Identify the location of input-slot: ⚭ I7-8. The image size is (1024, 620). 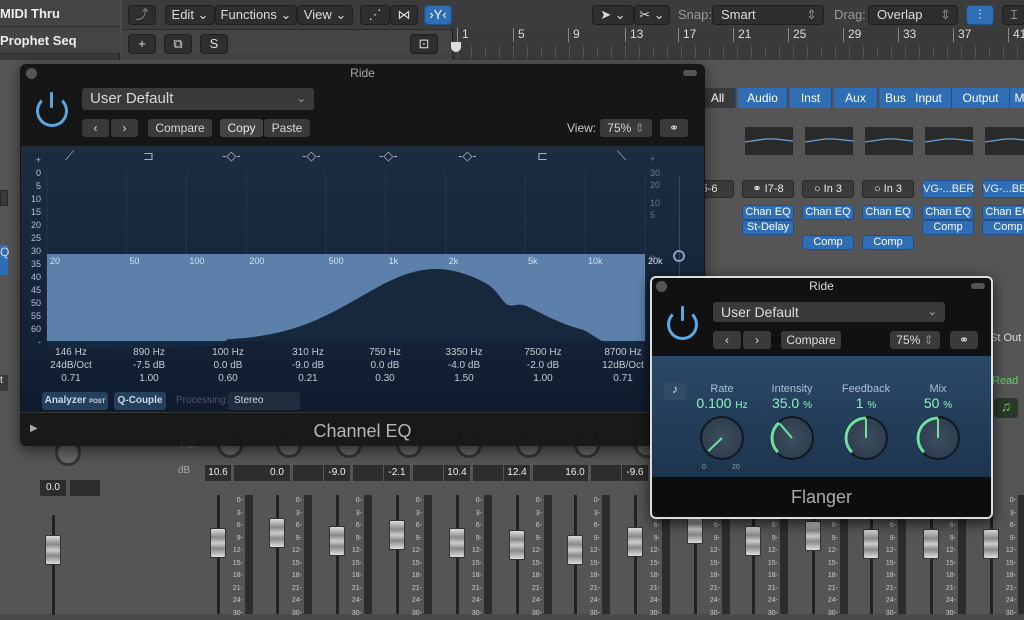
(768, 189).